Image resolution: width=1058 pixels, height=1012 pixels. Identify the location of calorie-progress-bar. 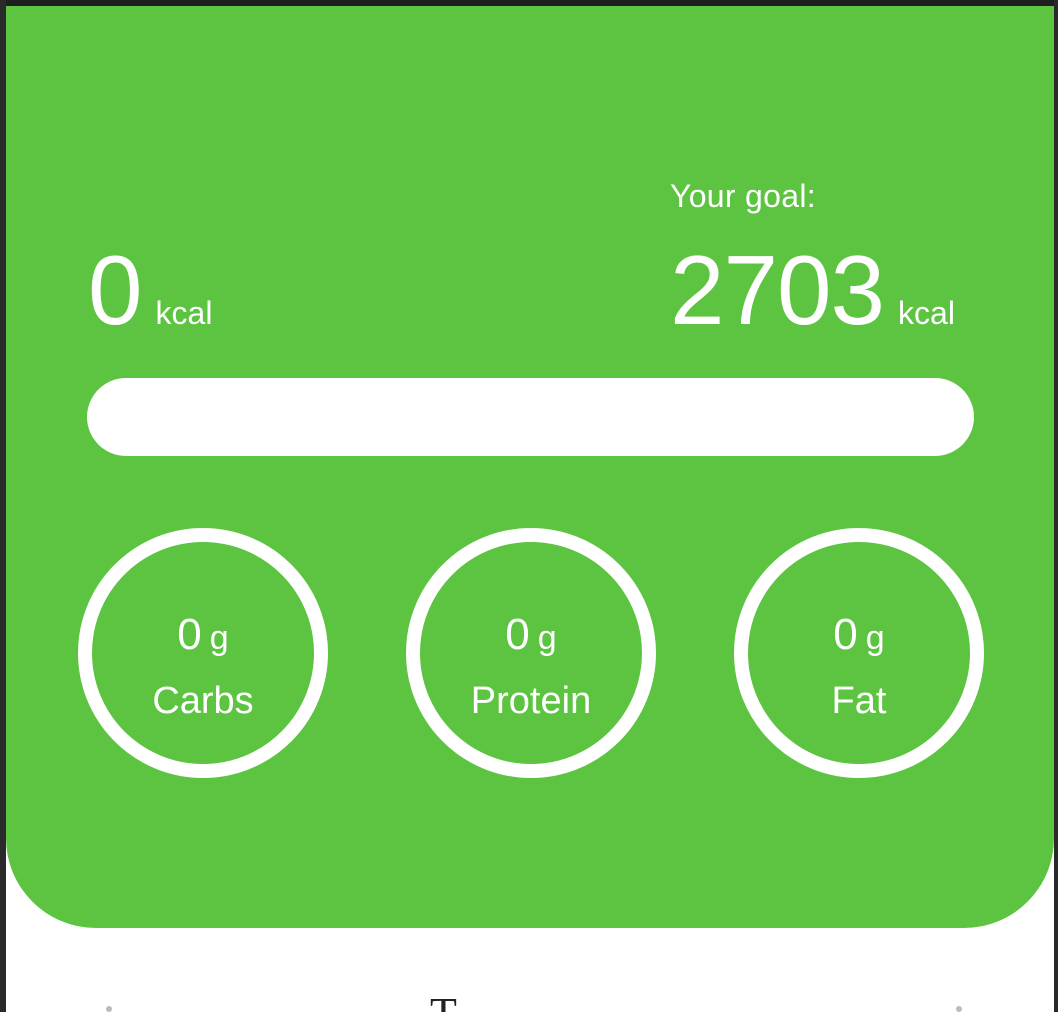
(530, 417).